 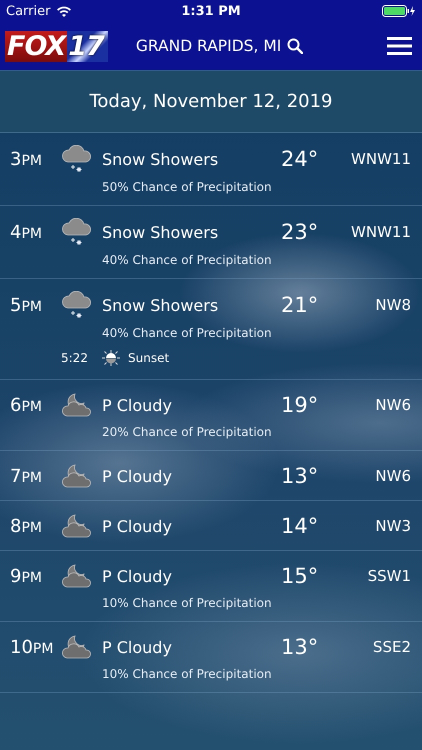 What do you see at coordinates (26, 405) in the screenshot?
I see `hour-label: 6PM` at bounding box center [26, 405].